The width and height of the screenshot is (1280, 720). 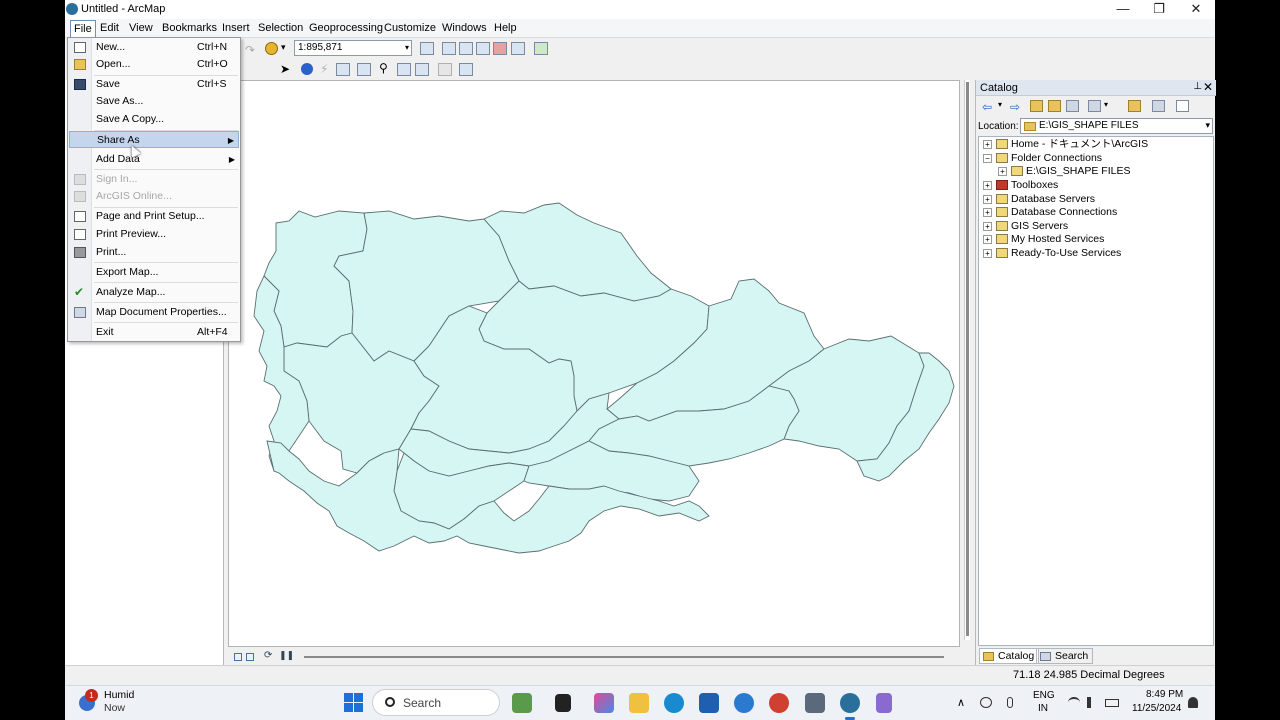 I want to click on snipping-tool-icon, so click(x=884, y=703).